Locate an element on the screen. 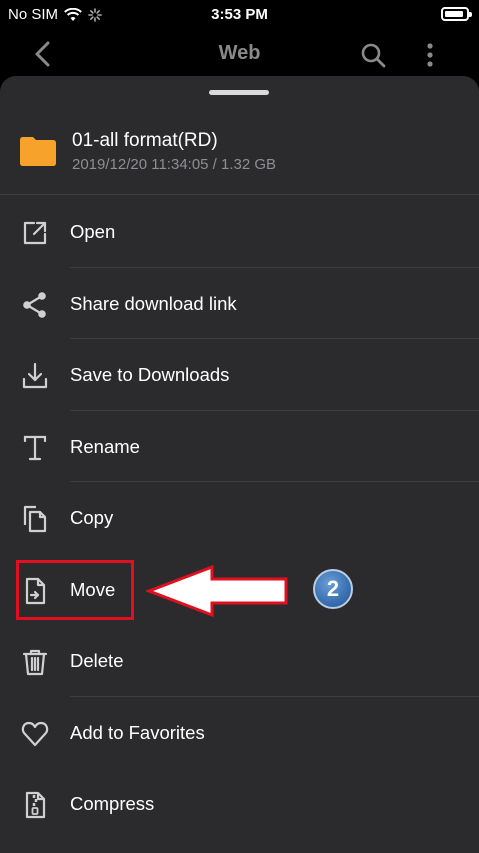  menu-item-label: Compress is located at coordinates (112, 803).